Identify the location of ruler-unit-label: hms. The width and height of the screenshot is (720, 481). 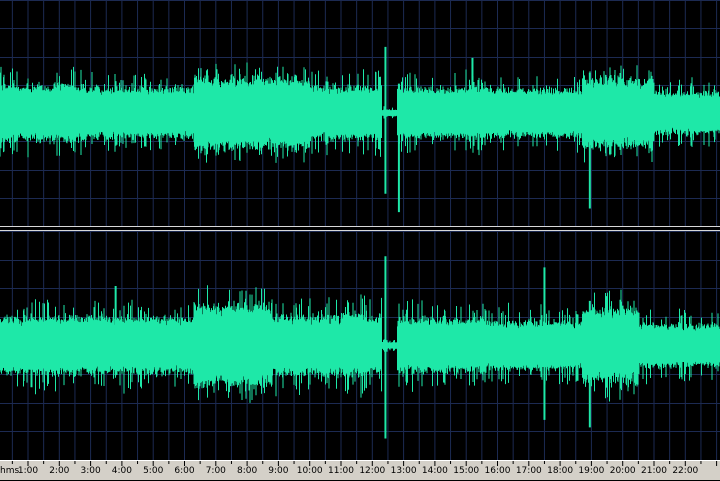
(10, 471).